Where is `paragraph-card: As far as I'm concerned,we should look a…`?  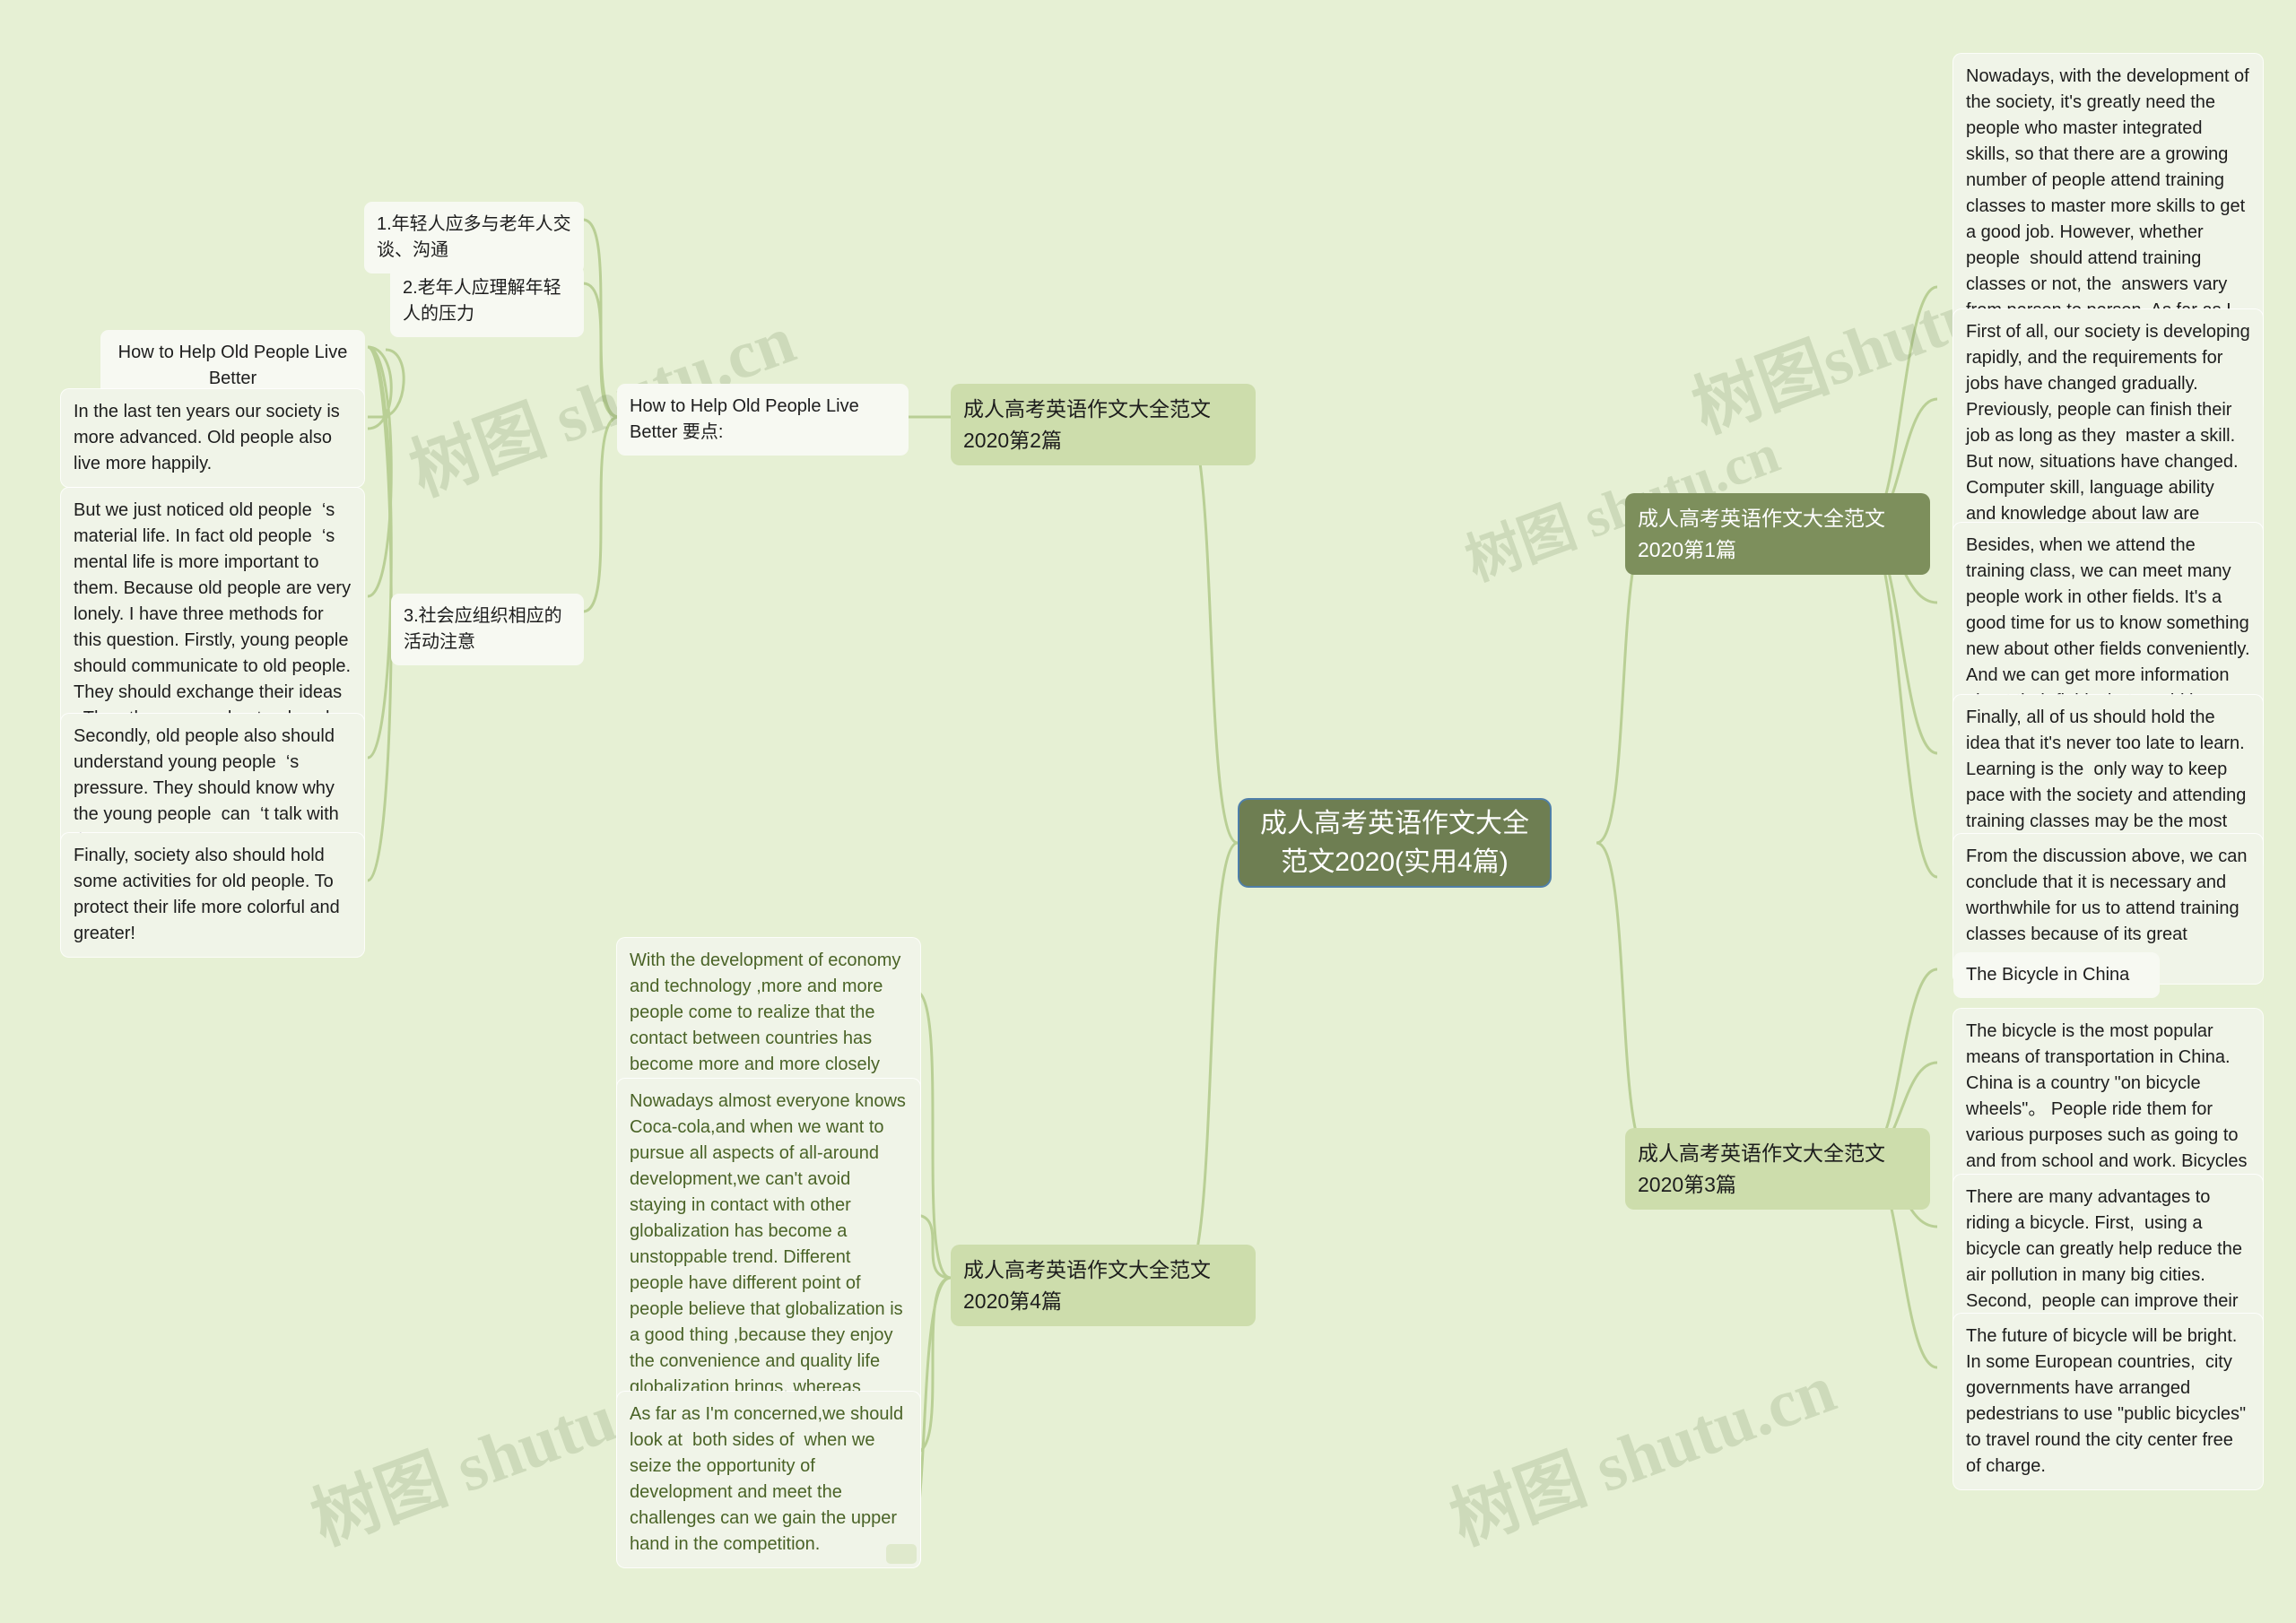 paragraph-card: As far as I'm concerned,we should look a… is located at coordinates (768, 1479).